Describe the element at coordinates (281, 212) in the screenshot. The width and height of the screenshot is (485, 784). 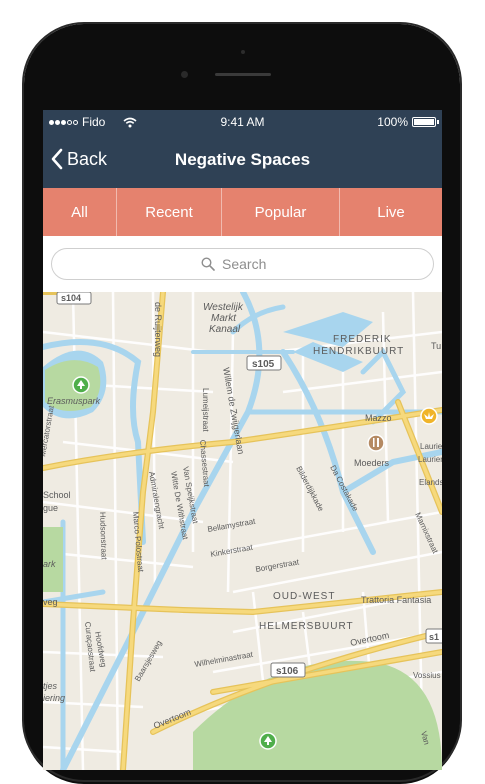
I see `tab-popular: Popular` at that location.